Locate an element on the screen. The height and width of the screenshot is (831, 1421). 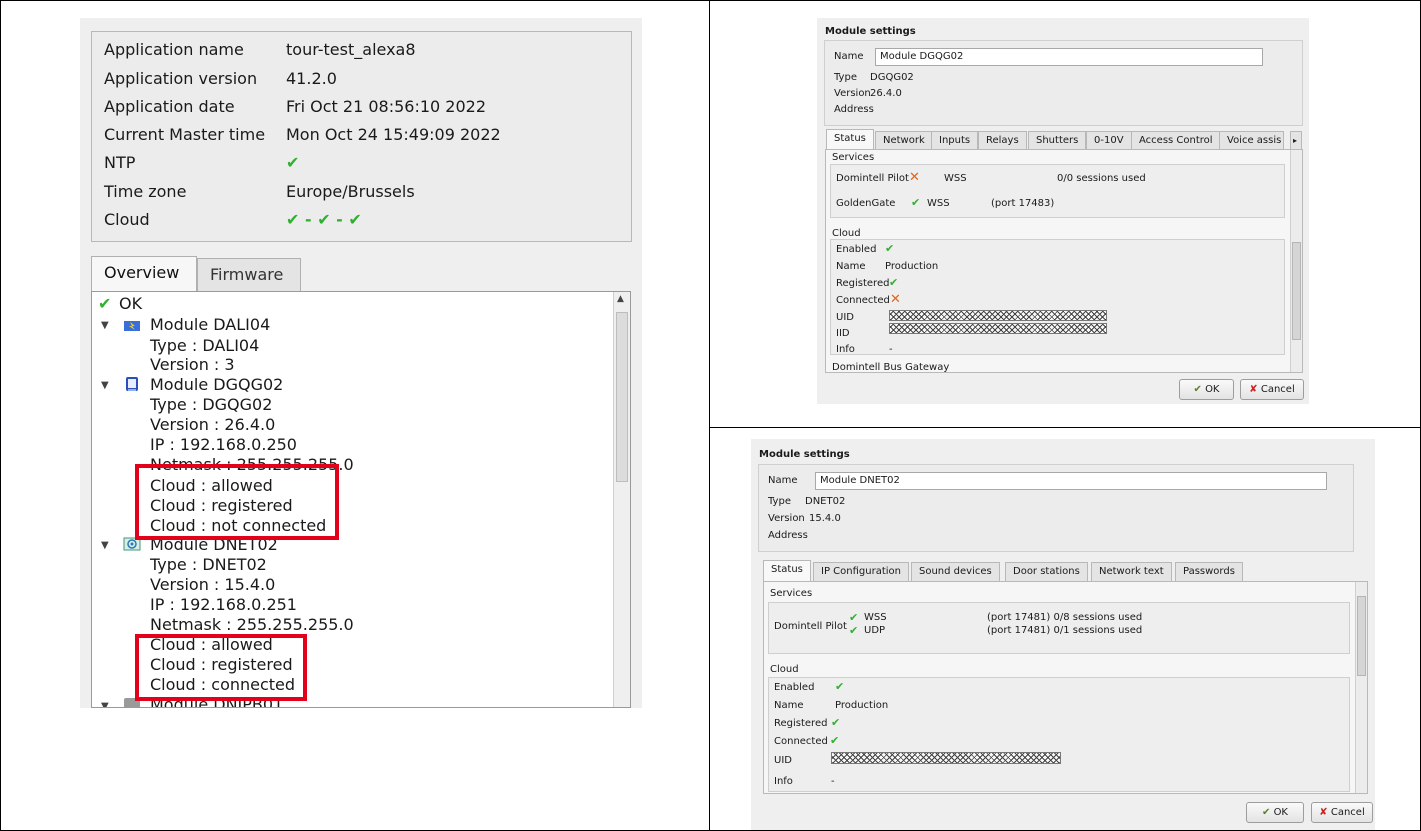
dali-module-icon is located at coordinates (132, 326).